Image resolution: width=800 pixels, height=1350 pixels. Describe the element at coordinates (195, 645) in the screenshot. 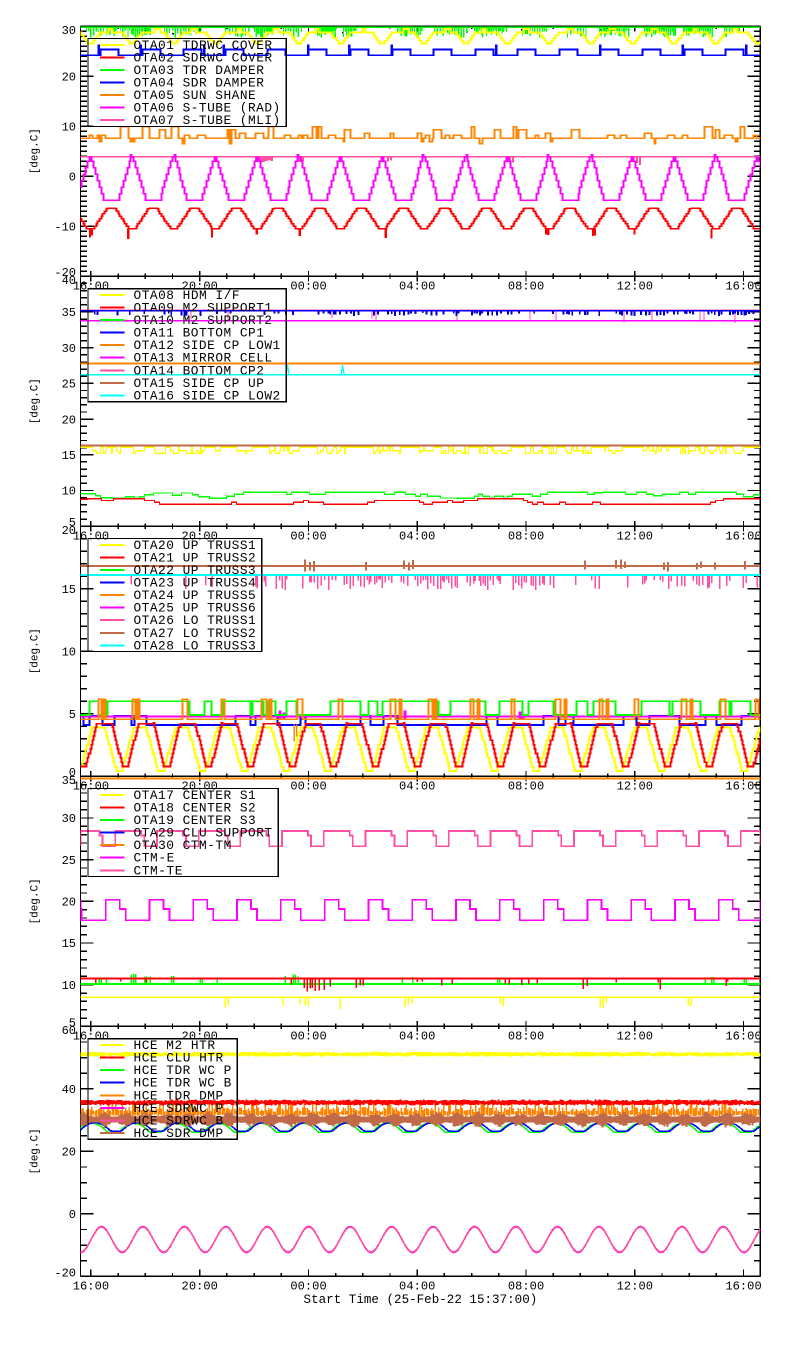

I see `svg-text: OTA28 LO TRUSS3` at that location.